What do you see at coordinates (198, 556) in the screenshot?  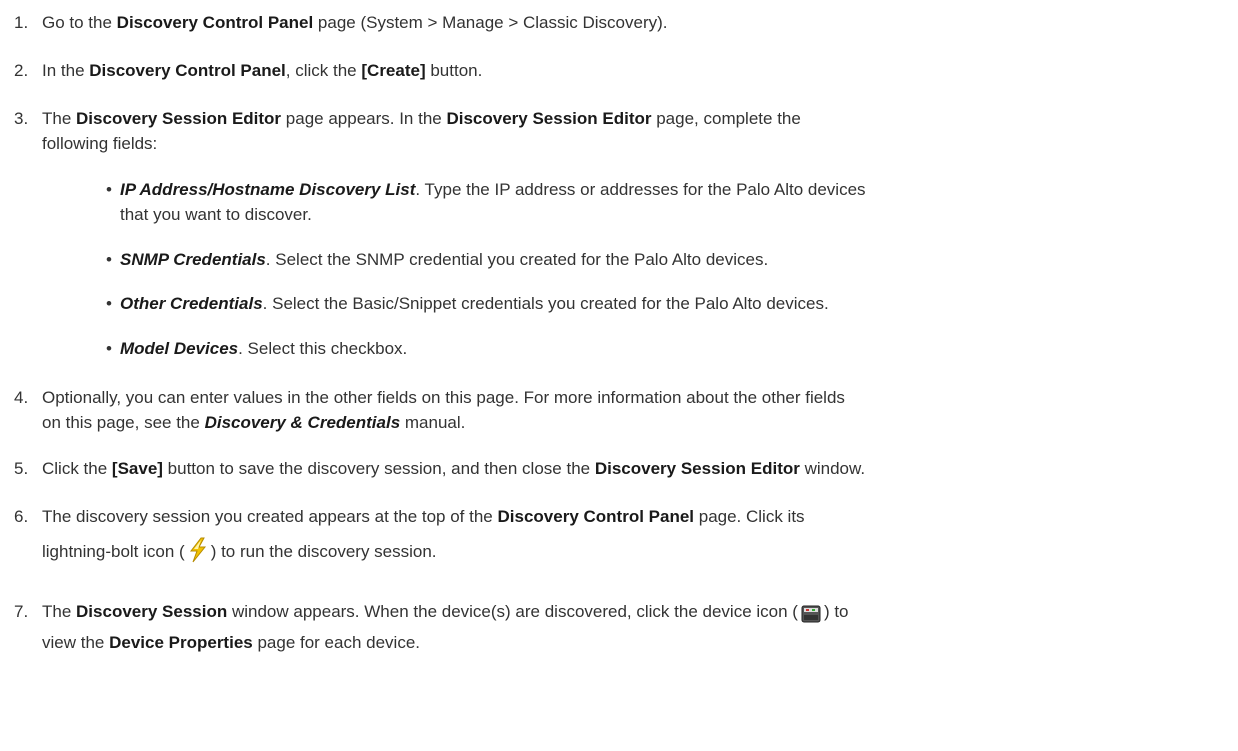 I see `lightning-bolt-icon` at bounding box center [198, 556].